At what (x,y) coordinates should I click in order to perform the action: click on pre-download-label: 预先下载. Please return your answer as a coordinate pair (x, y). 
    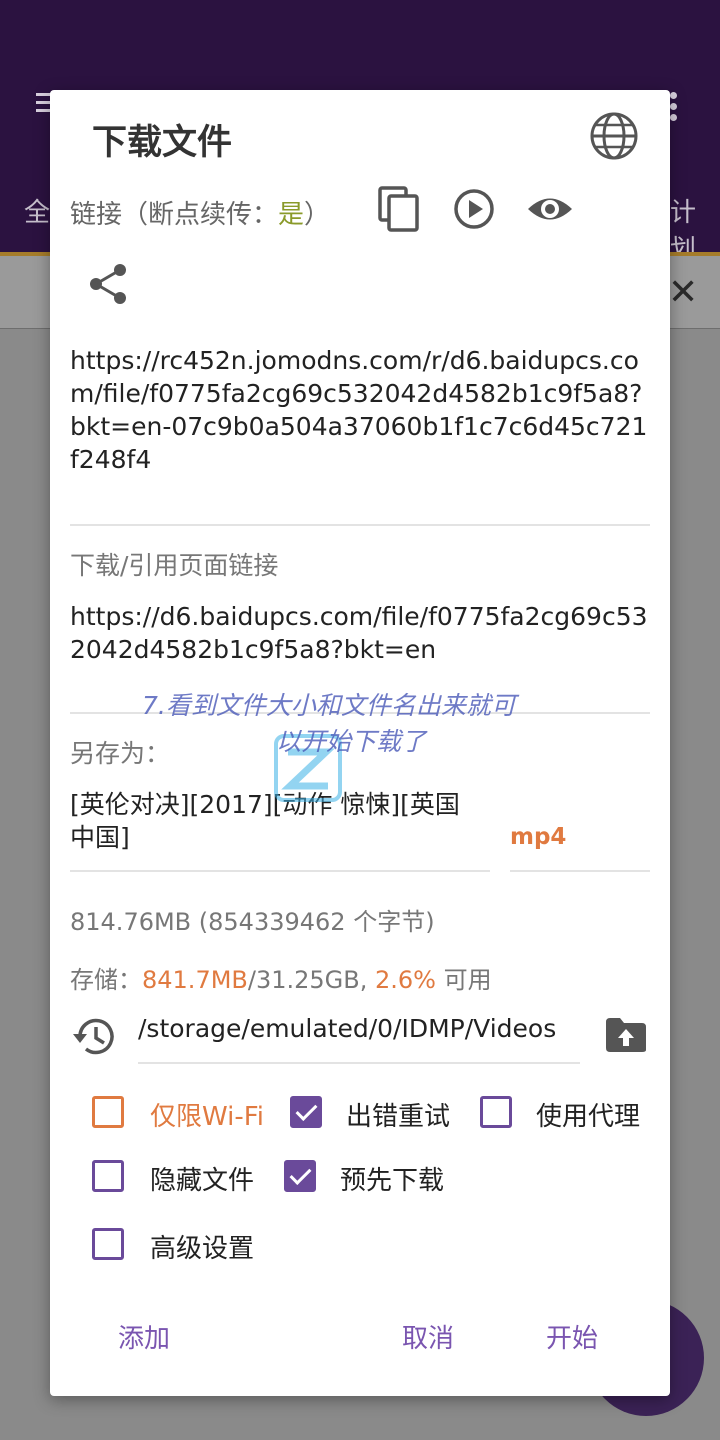
    Looking at the image, I should click on (392, 1181).